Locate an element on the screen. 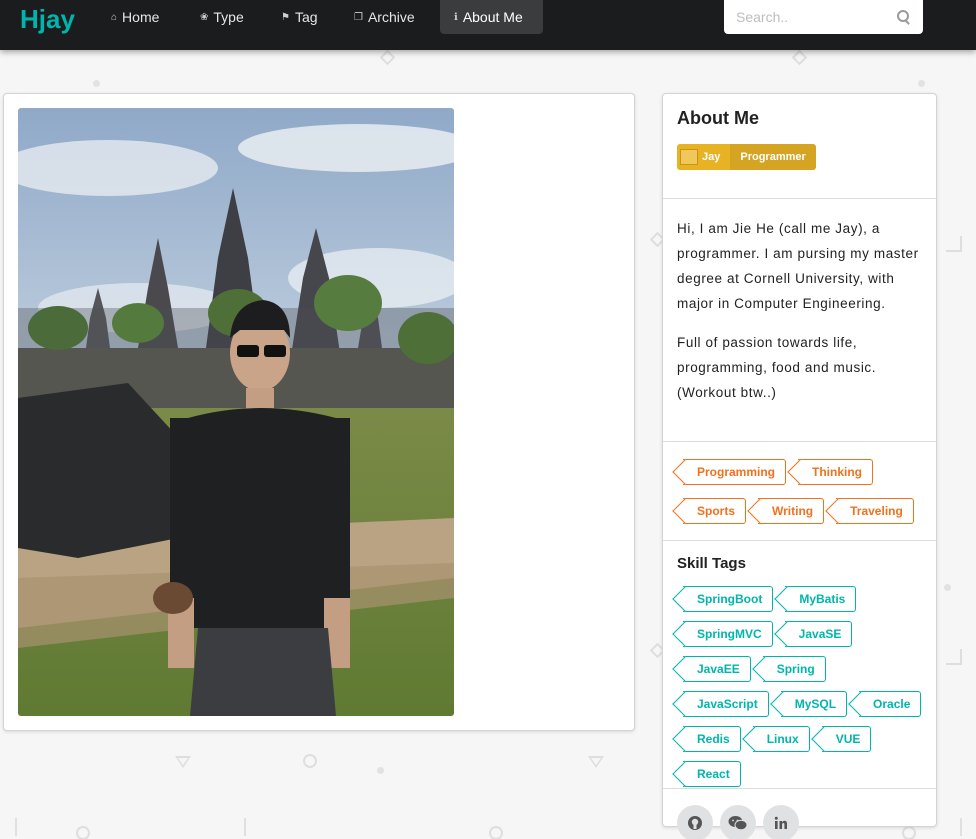 Image resolution: width=976 pixels, height=839 pixels. social-links is located at coordinates (799, 814).